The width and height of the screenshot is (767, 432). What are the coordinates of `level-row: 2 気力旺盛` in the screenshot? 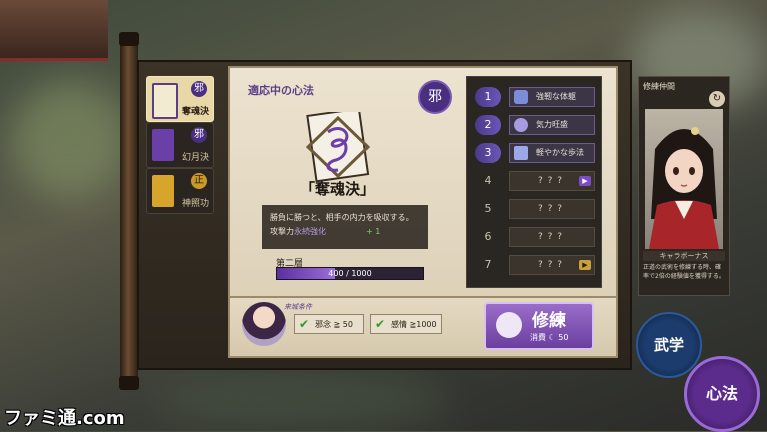 It's located at (535, 125).